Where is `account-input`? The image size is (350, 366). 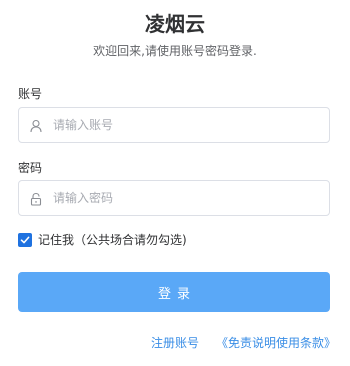 account-input is located at coordinates (183, 125).